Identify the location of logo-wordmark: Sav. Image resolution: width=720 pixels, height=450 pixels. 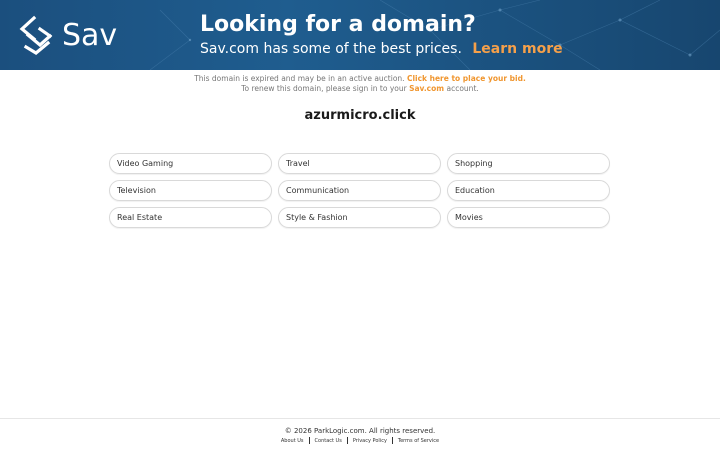
(90, 35).